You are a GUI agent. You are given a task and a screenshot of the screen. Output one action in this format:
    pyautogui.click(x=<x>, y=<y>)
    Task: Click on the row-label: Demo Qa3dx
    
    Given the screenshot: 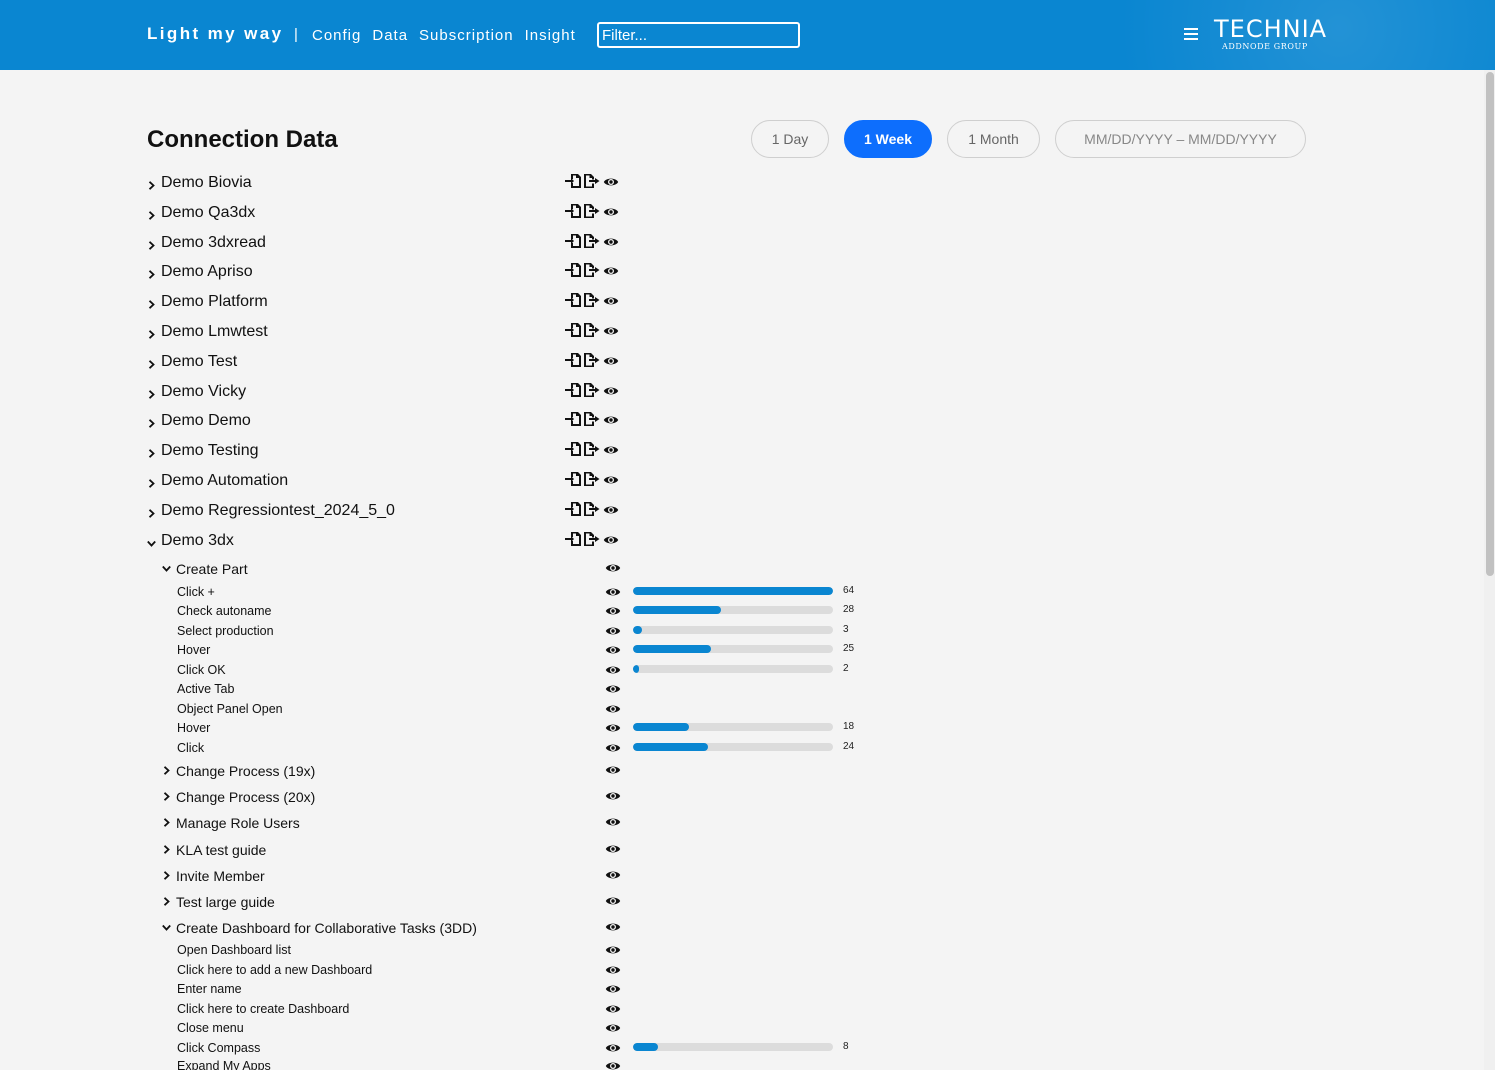 What is the action you would take?
    pyautogui.click(x=208, y=212)
    